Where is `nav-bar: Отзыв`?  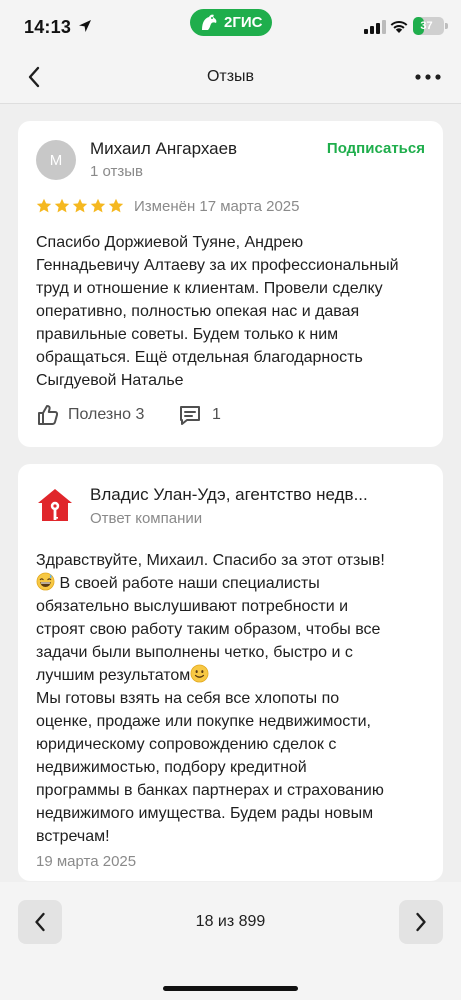
nav-bar: Отзыв is located at coordinates (230, 77).